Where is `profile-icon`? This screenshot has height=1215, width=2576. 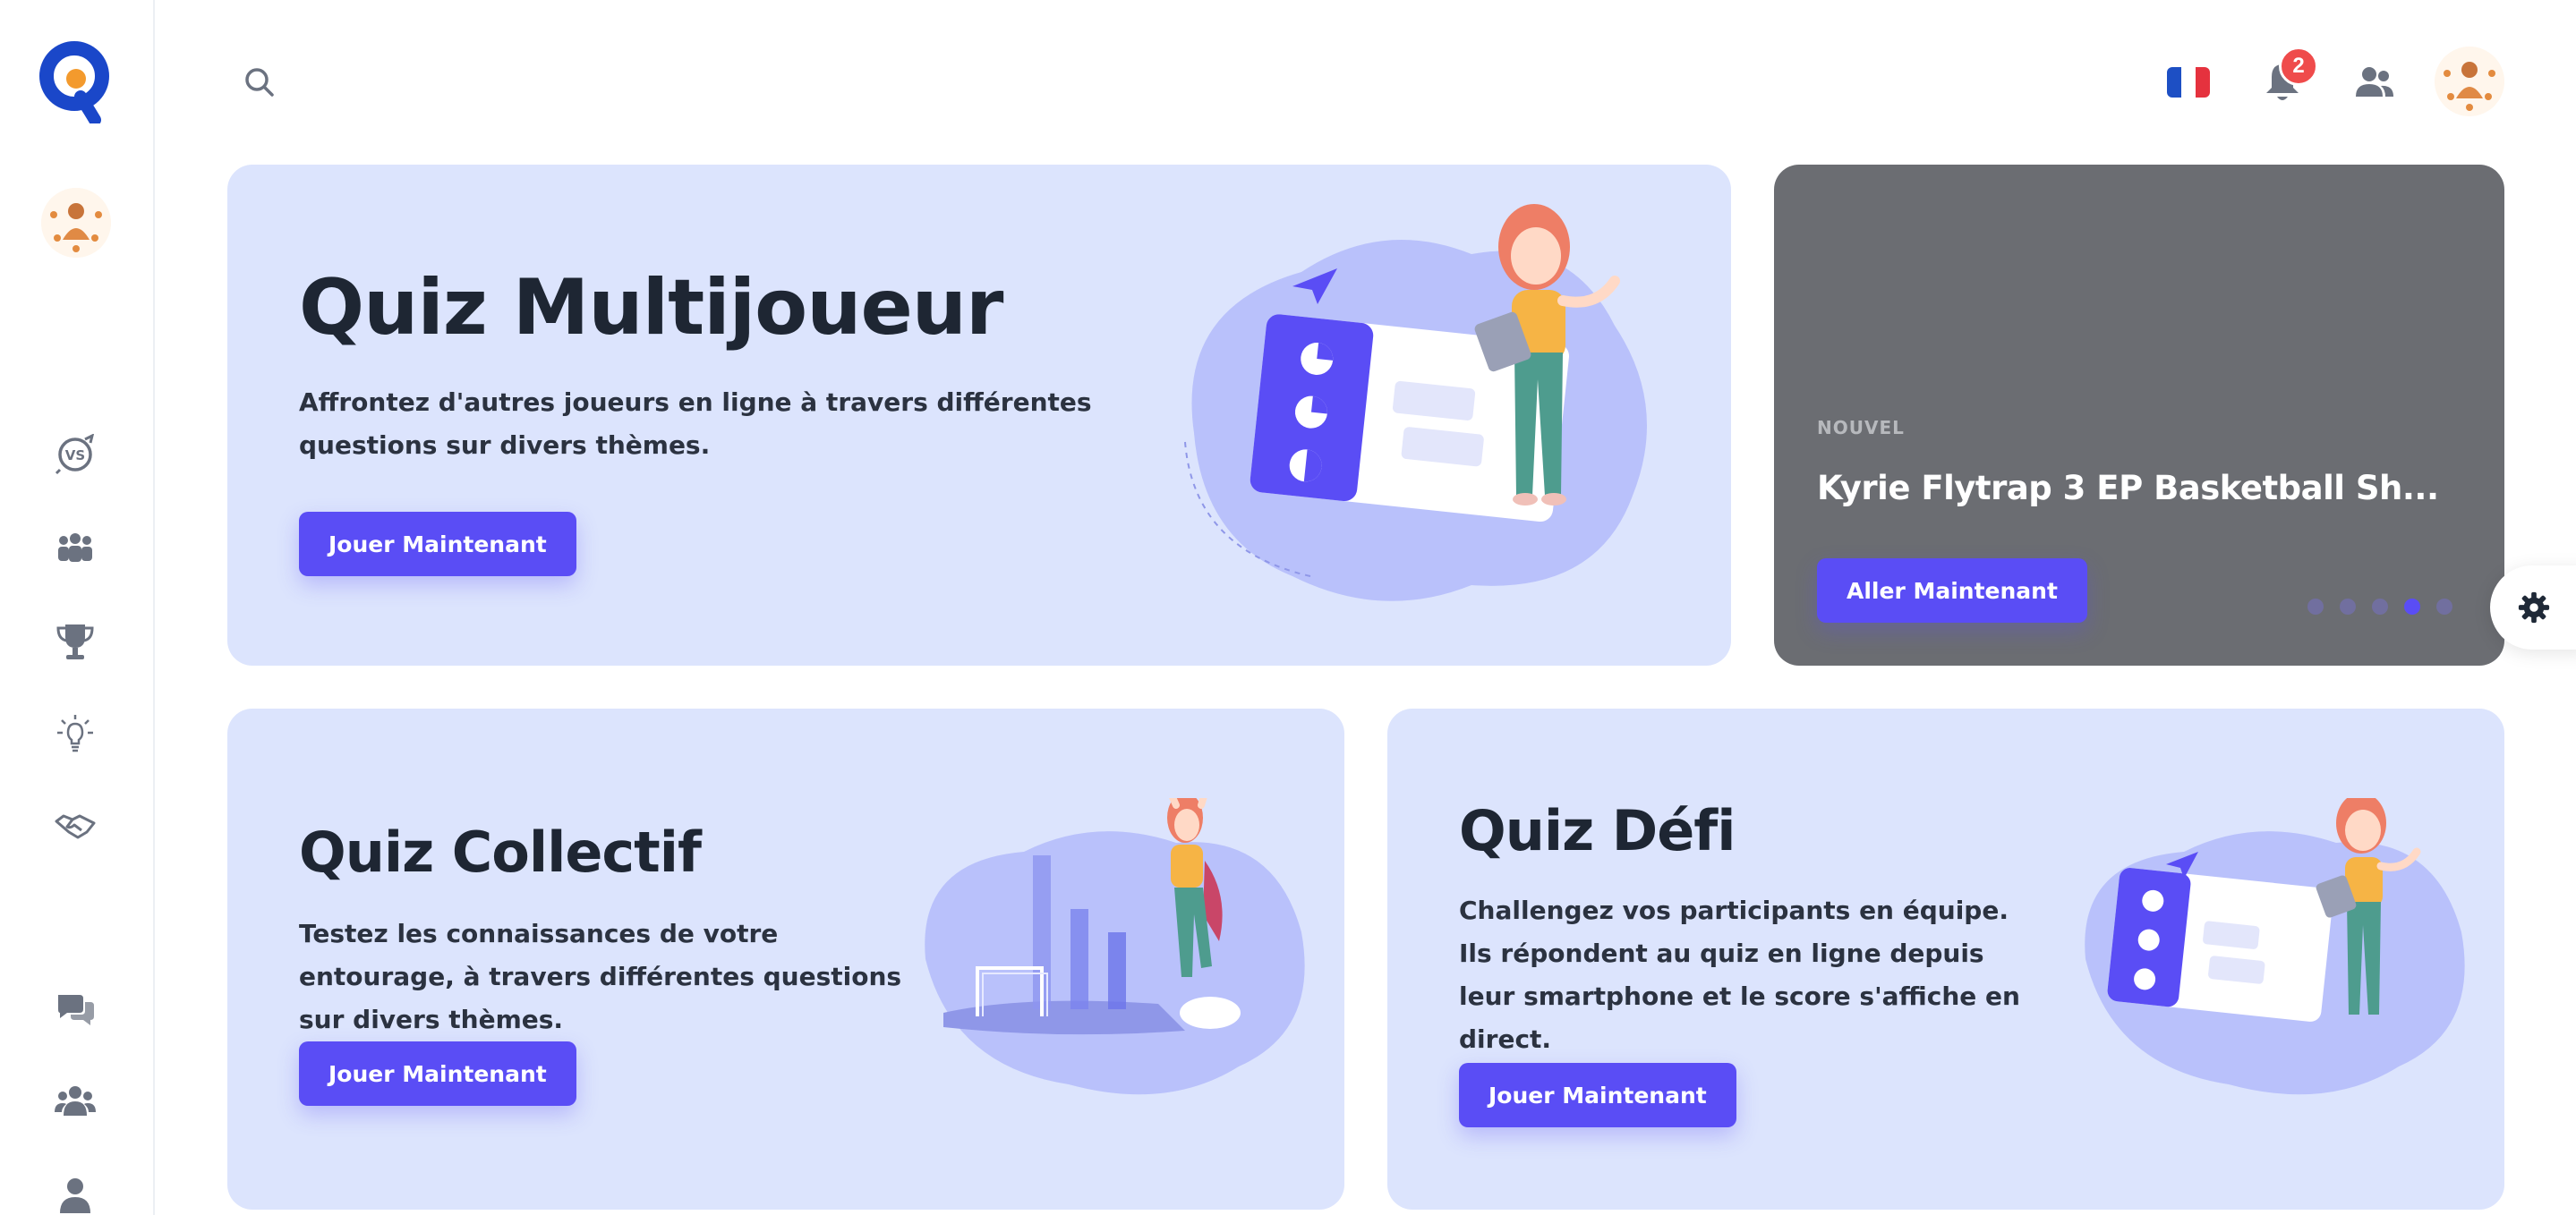 profile-icon is located at coordinates (75, 1194).